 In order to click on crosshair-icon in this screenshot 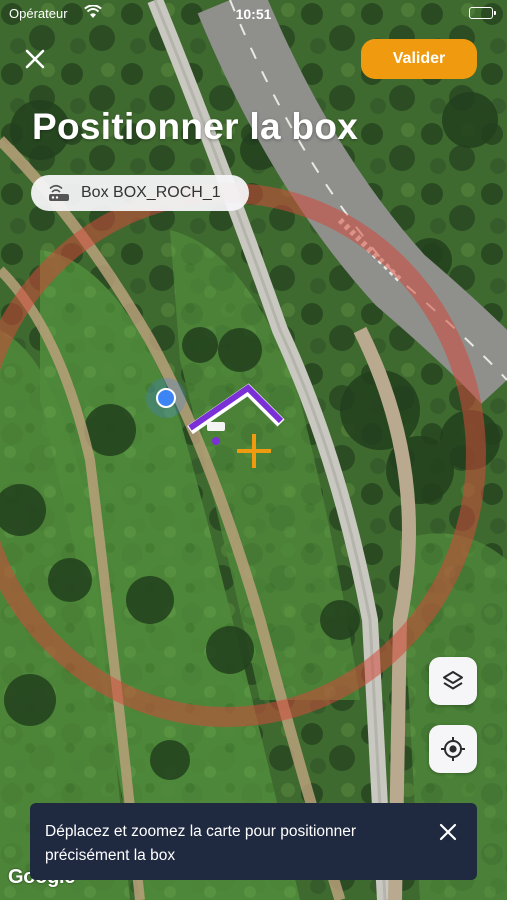, I will do `click(453, 749)`.